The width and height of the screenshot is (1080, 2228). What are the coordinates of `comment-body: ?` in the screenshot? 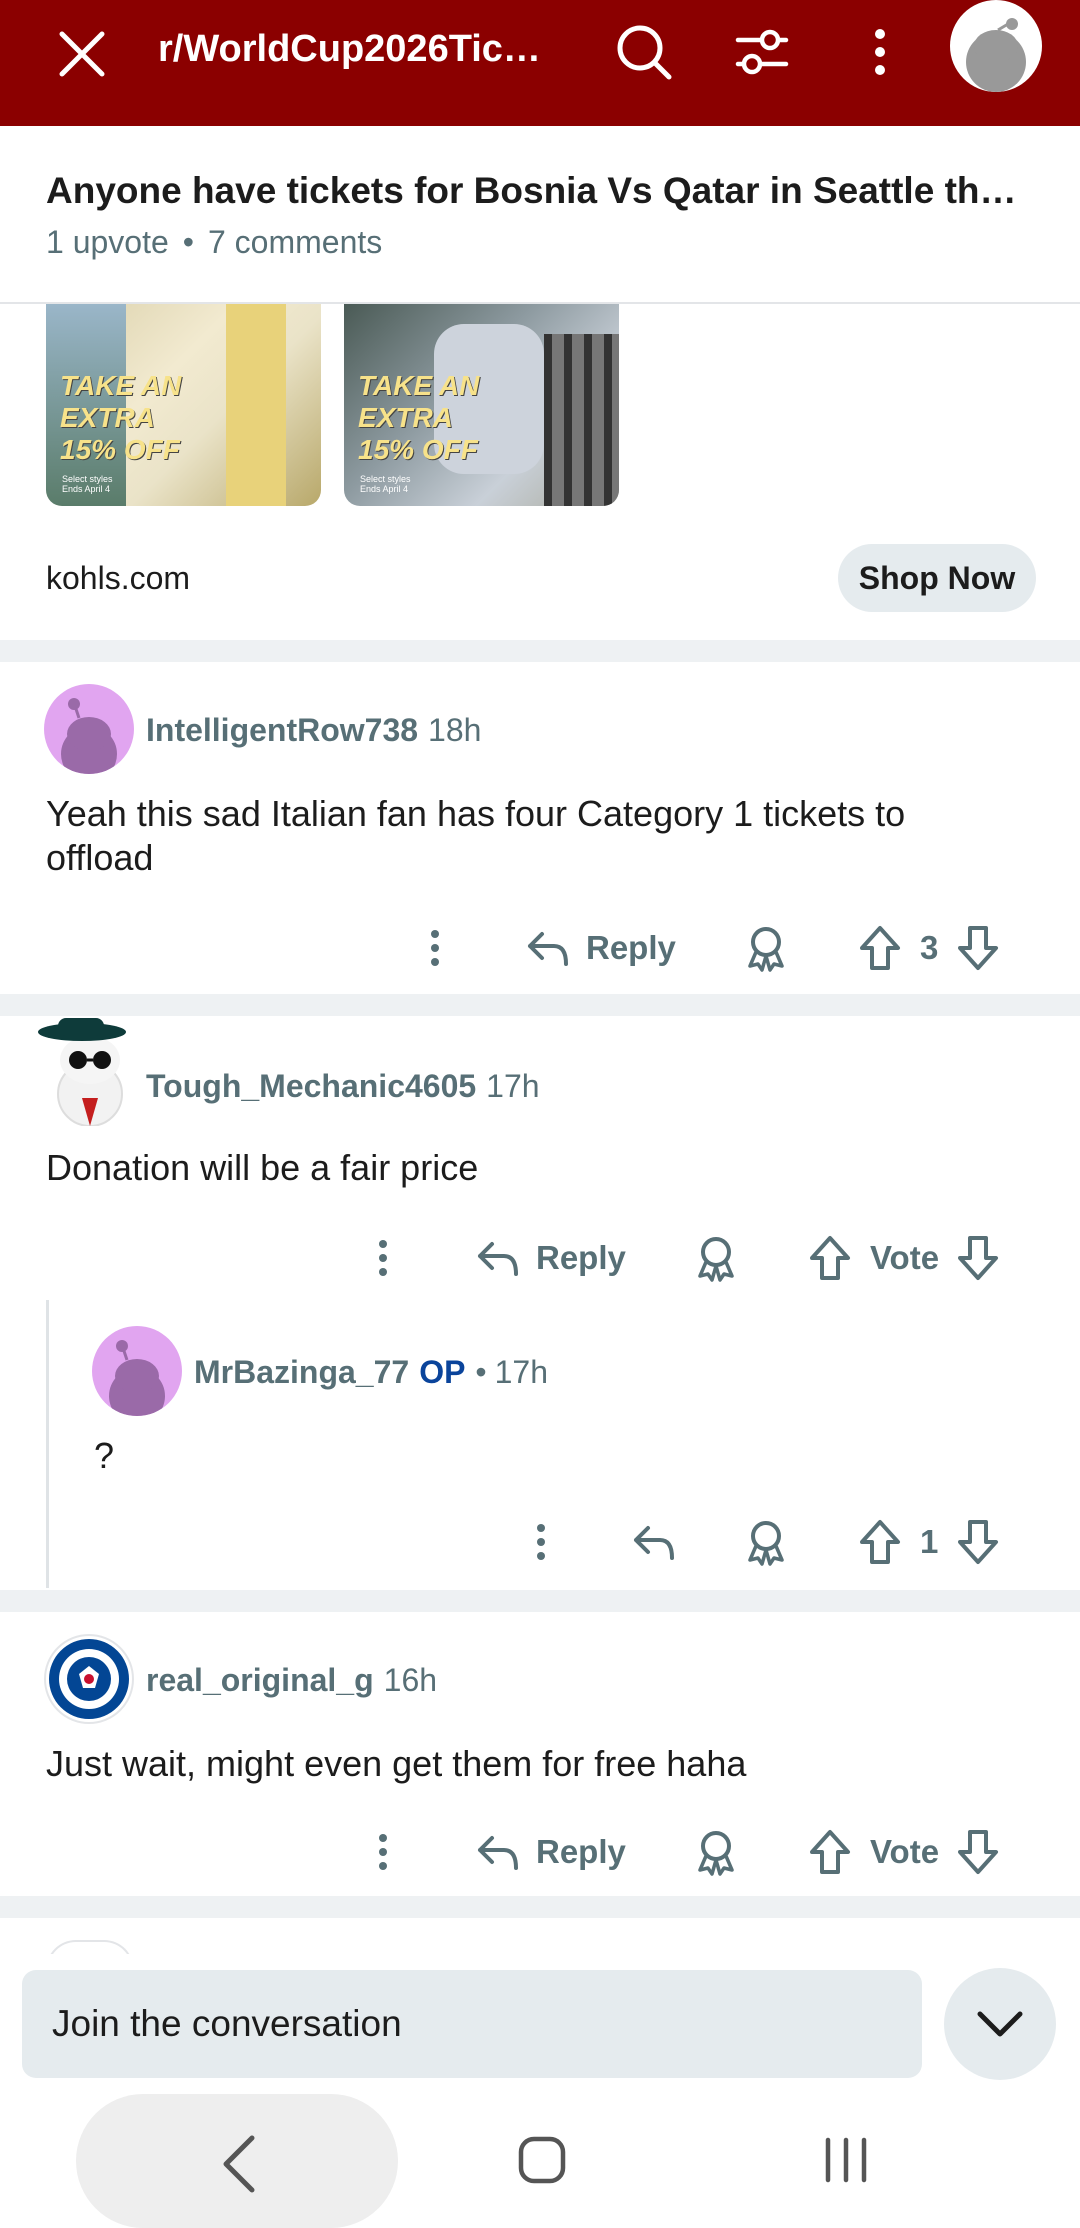 It's located at (104, 1455).